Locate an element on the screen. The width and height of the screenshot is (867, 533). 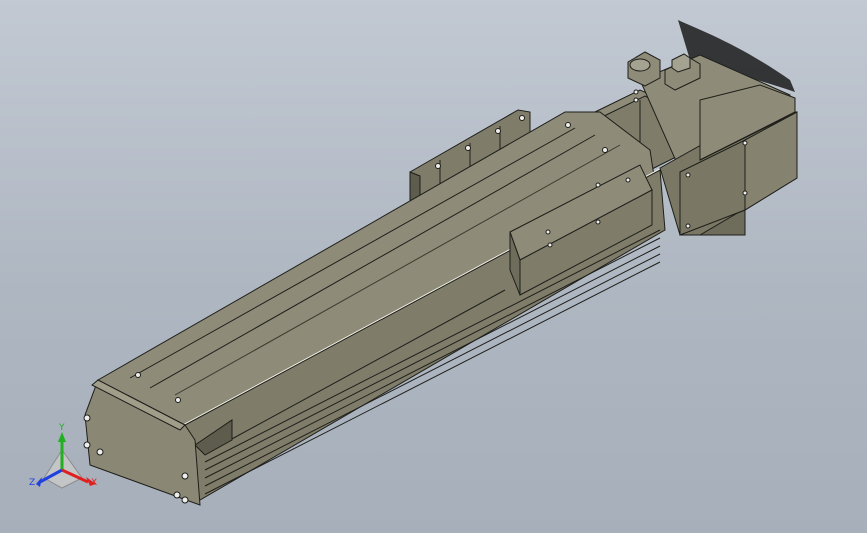
triad-y-label: Y is located at coordinates (61, 428).